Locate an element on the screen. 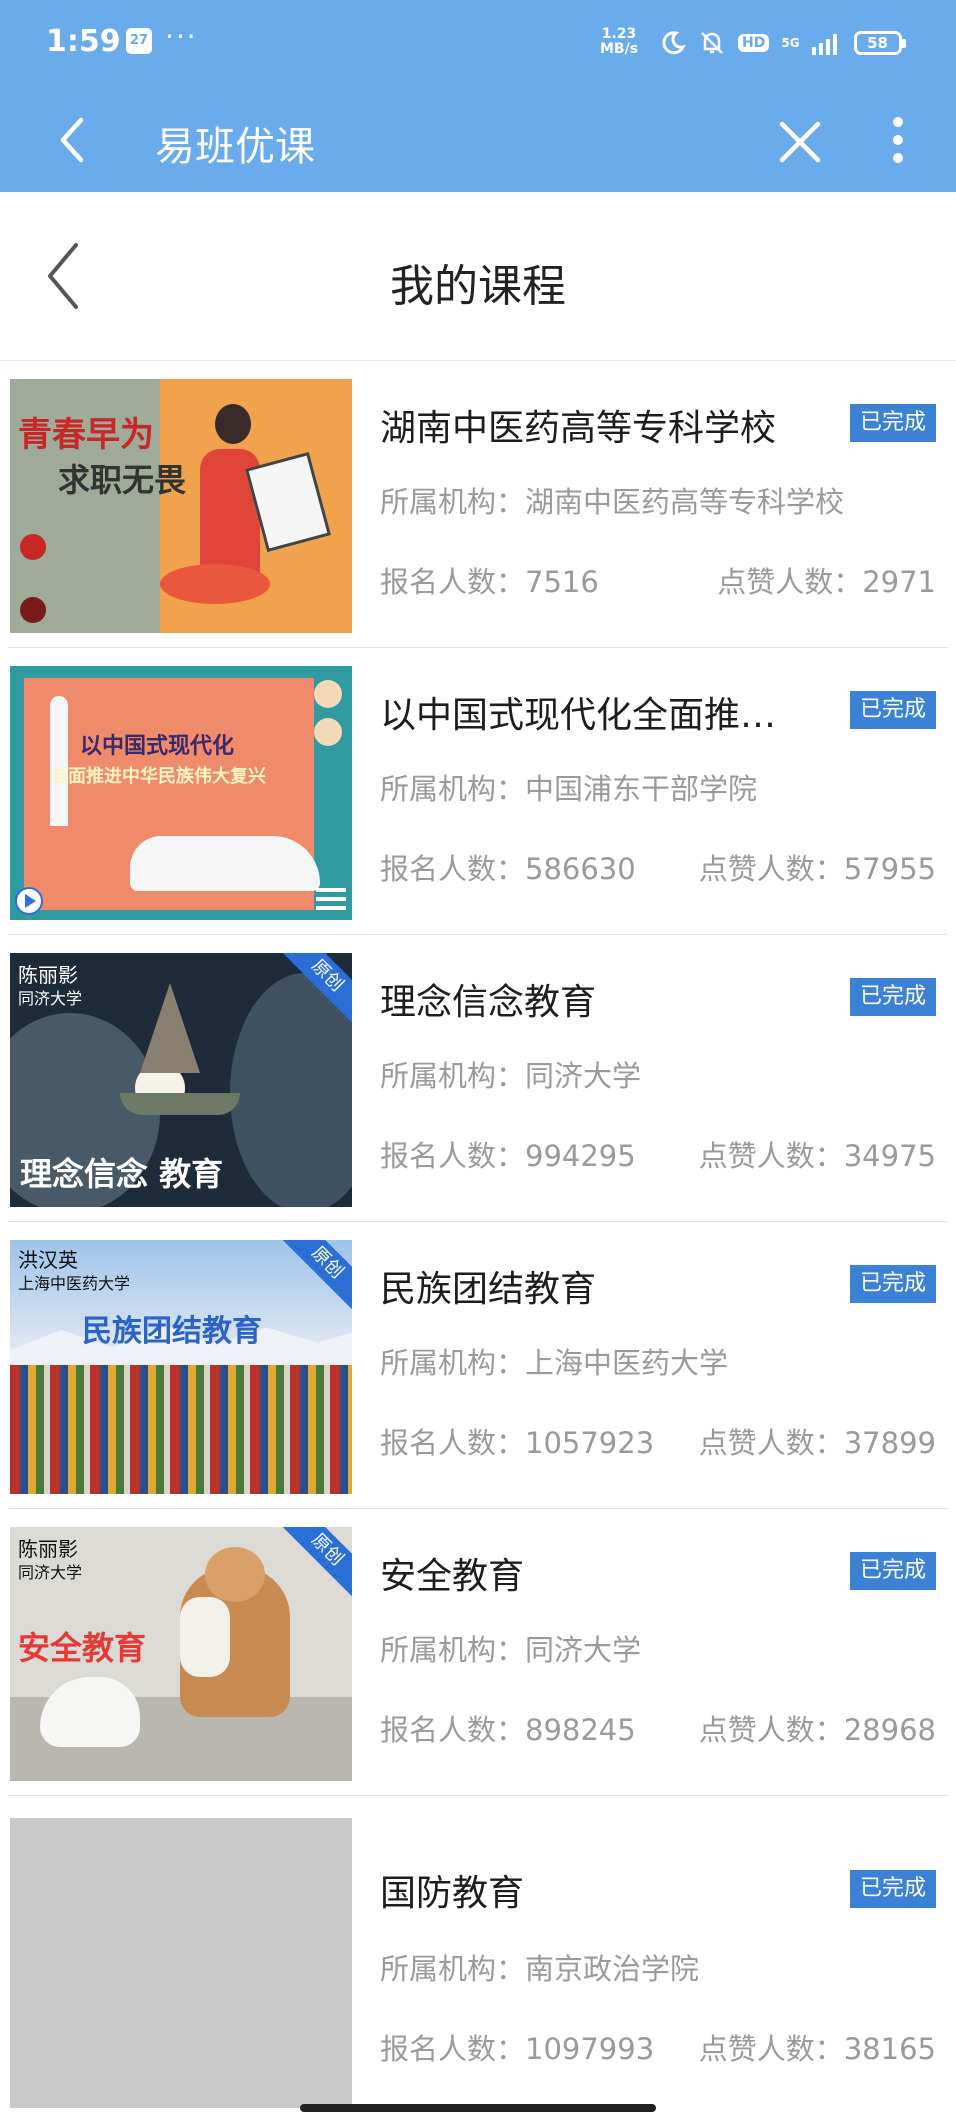 This screenshot has height=2126, width=956. page-header: 我的课程 is located at coordinates (478, 276).